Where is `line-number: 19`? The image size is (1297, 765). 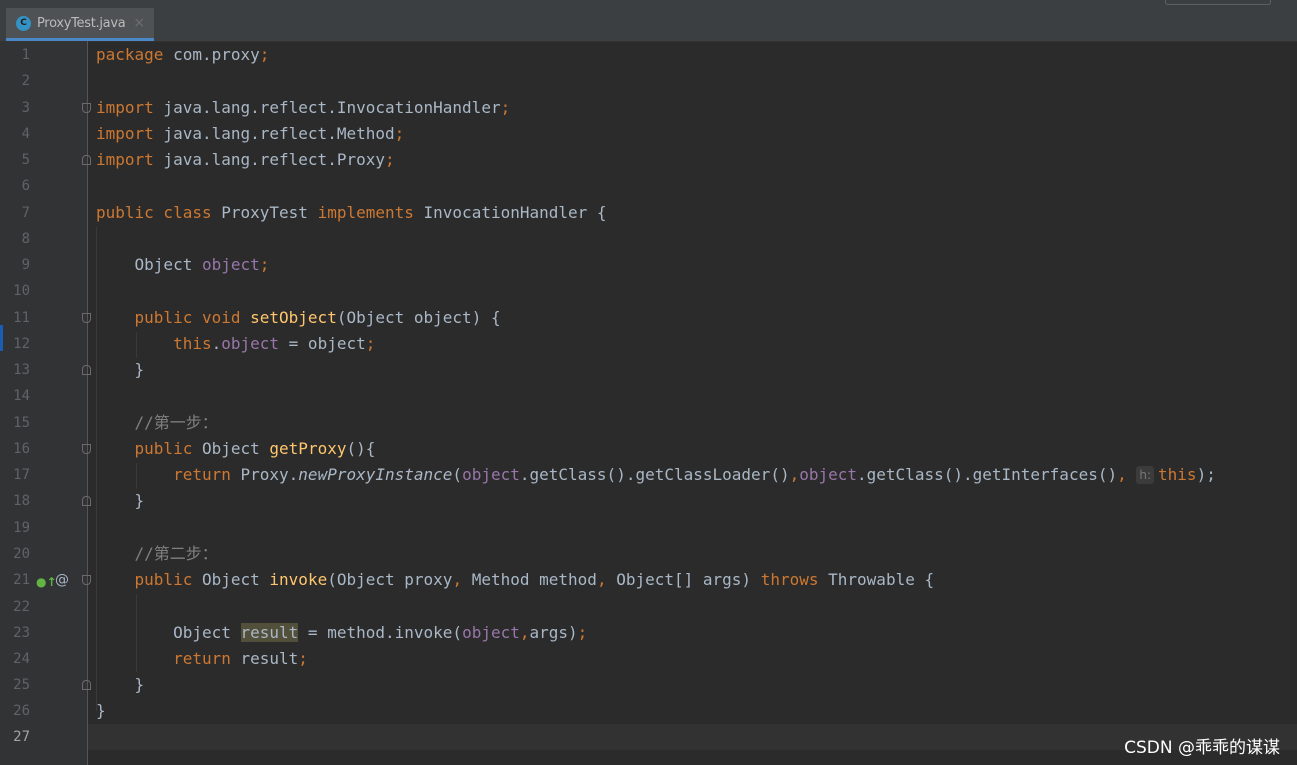 line-number: 19 is located at coordinates (15, 528).